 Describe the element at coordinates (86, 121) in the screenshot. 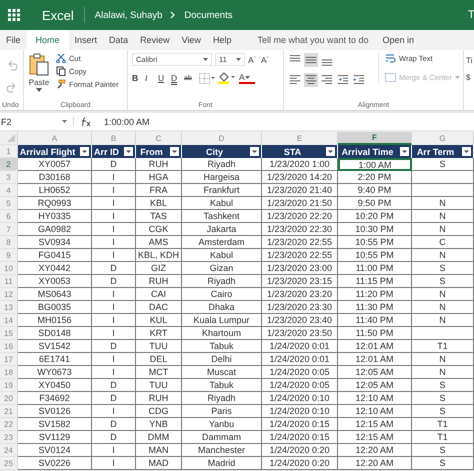

I see `function-icon` at that location.